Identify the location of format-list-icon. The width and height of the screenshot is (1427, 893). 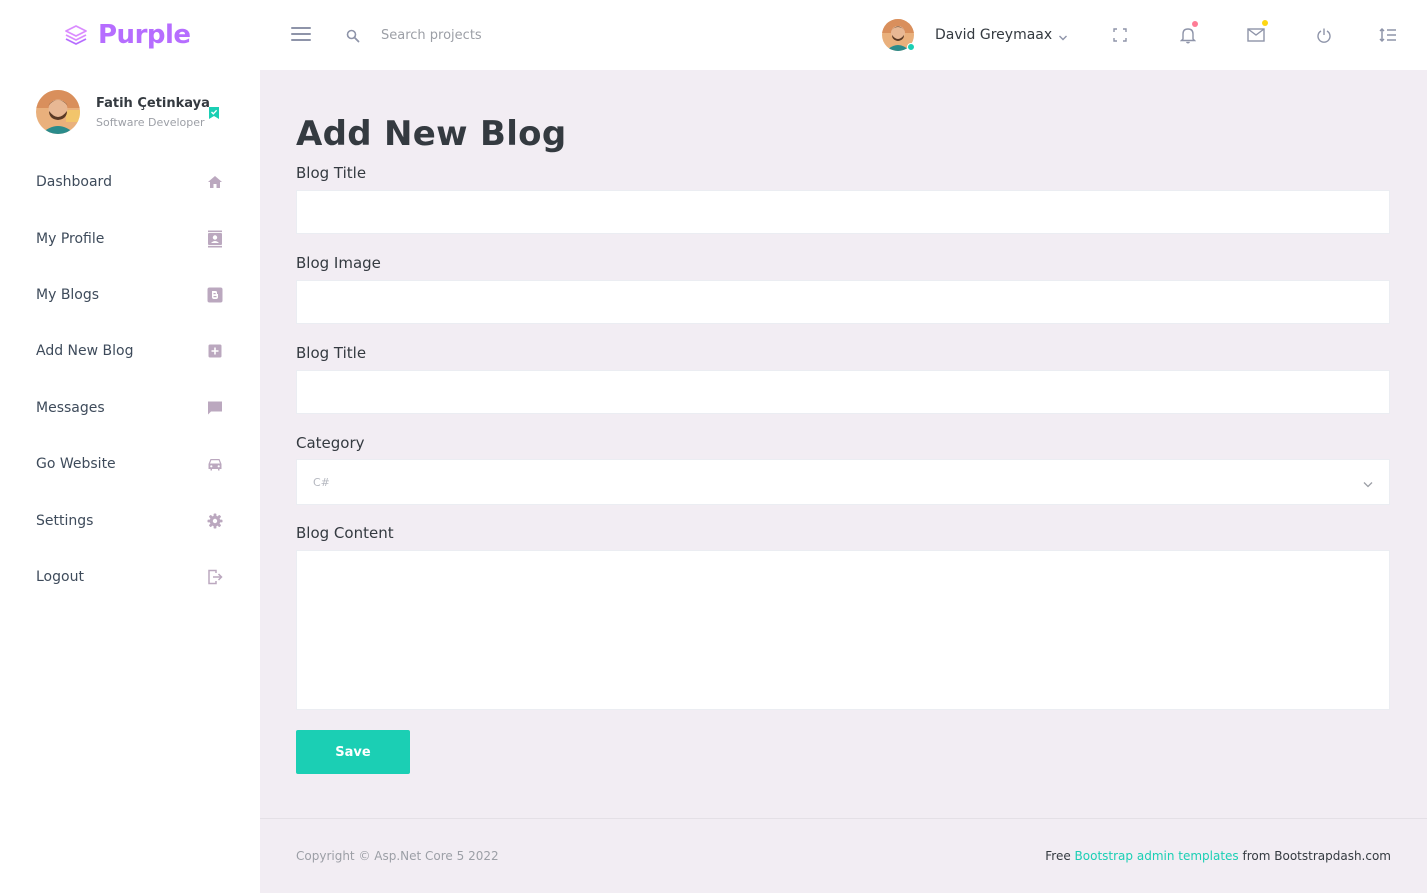
(1388, 35).